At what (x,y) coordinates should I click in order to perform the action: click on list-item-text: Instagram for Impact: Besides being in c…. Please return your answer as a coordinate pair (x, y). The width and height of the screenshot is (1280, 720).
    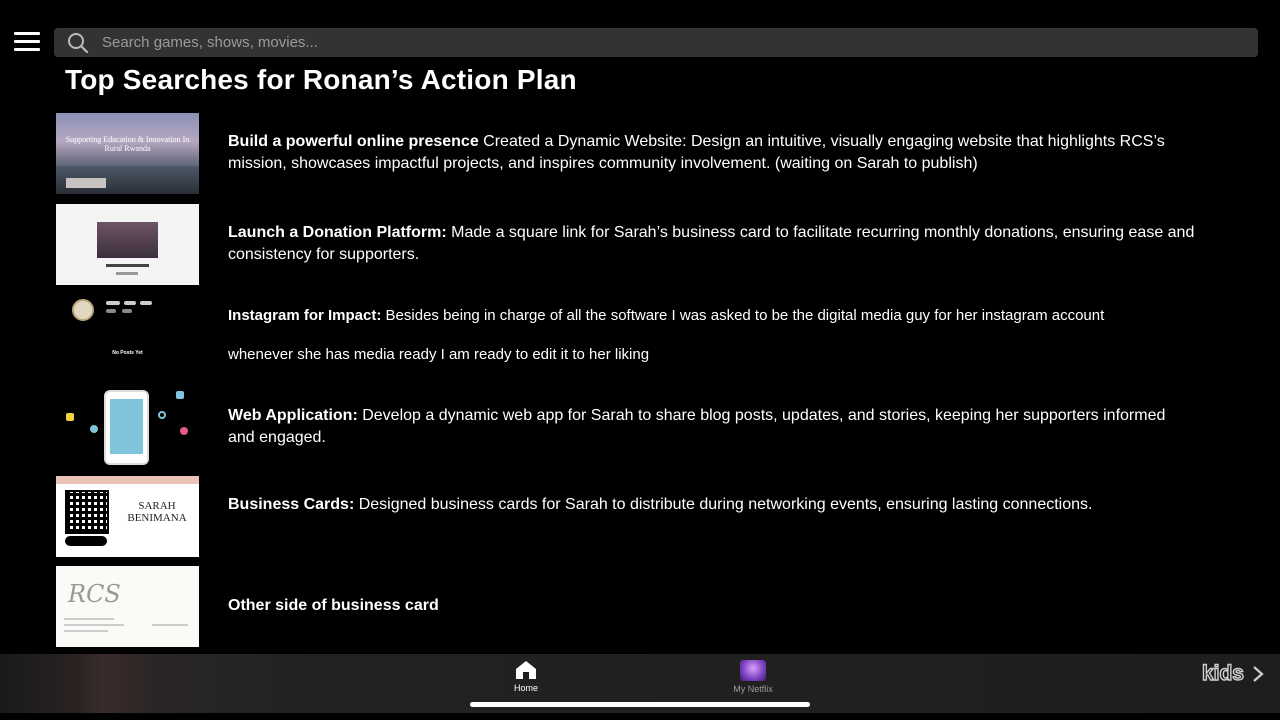
    Looking at the image, I should click on (712, 316).